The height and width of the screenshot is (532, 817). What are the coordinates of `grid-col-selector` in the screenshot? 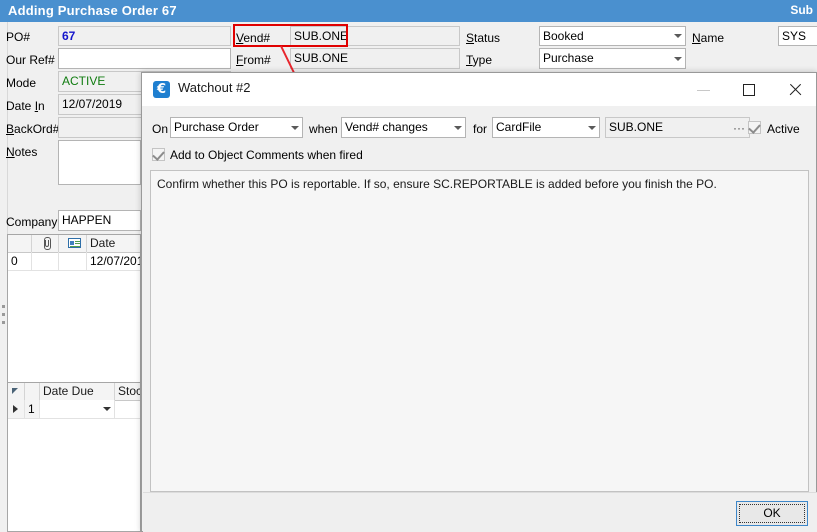 It's located at (16, 391).